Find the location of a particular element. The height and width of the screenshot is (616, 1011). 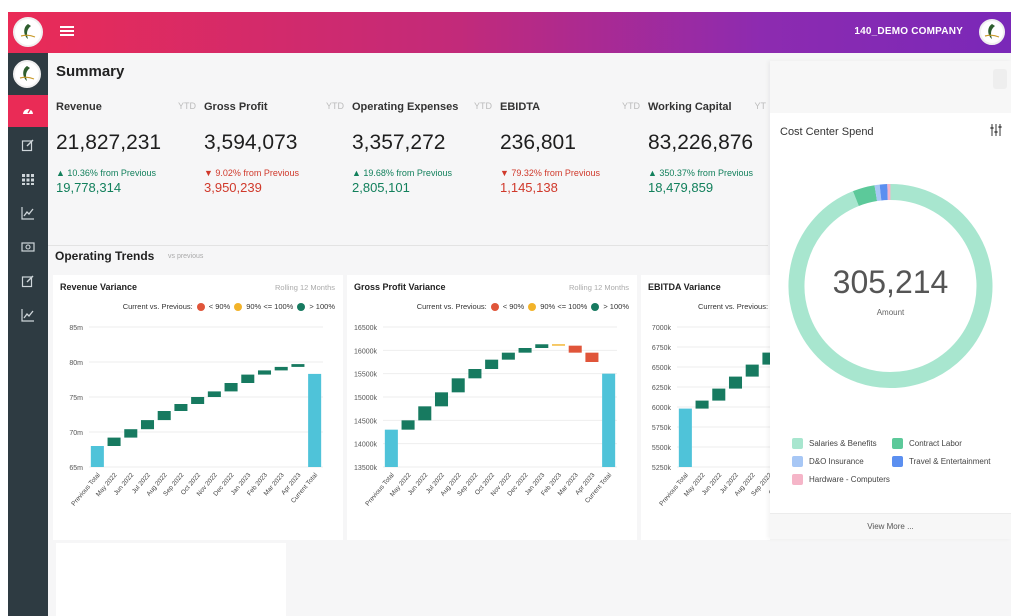

y-tick-label: 14500k is located at coordinates (365, 421).